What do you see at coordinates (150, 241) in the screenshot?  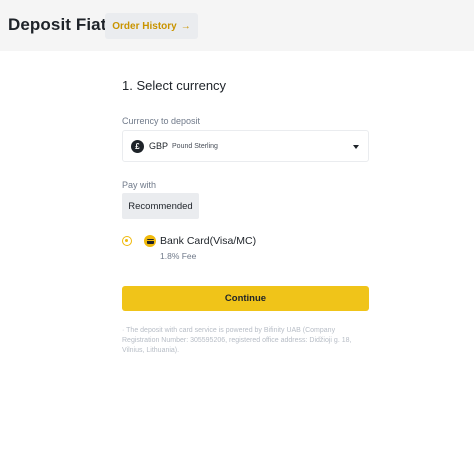 I see `bank-card-icon` at bounding box center [150, 241].